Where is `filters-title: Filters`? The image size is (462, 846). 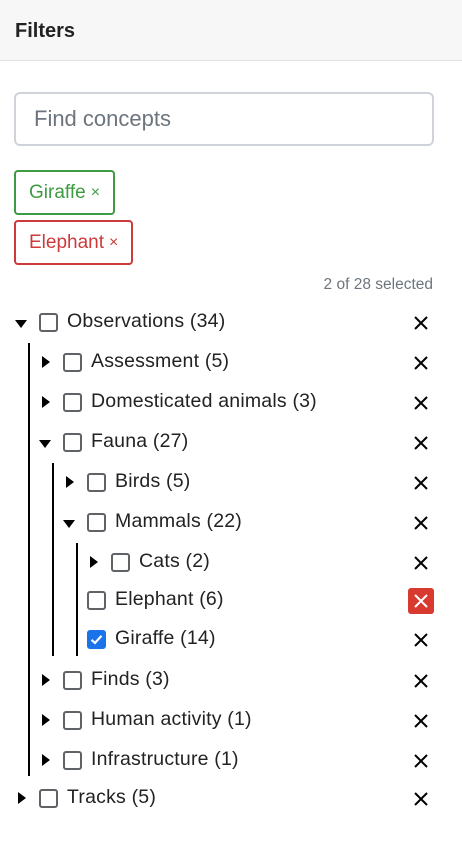 filters-title: Filters is located at coordinates (45, 31).